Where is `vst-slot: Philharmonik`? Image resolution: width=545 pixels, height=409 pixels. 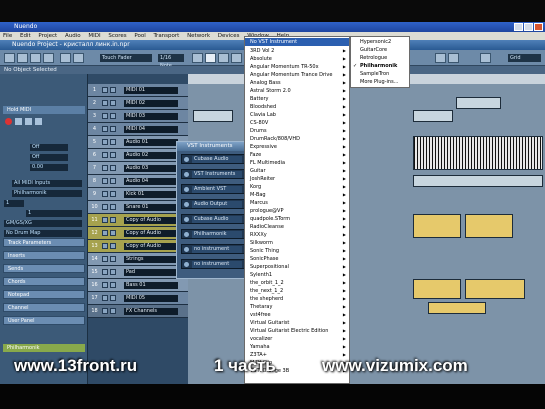
vst-slot: Philharmonik is located at coordinates (213, 234).